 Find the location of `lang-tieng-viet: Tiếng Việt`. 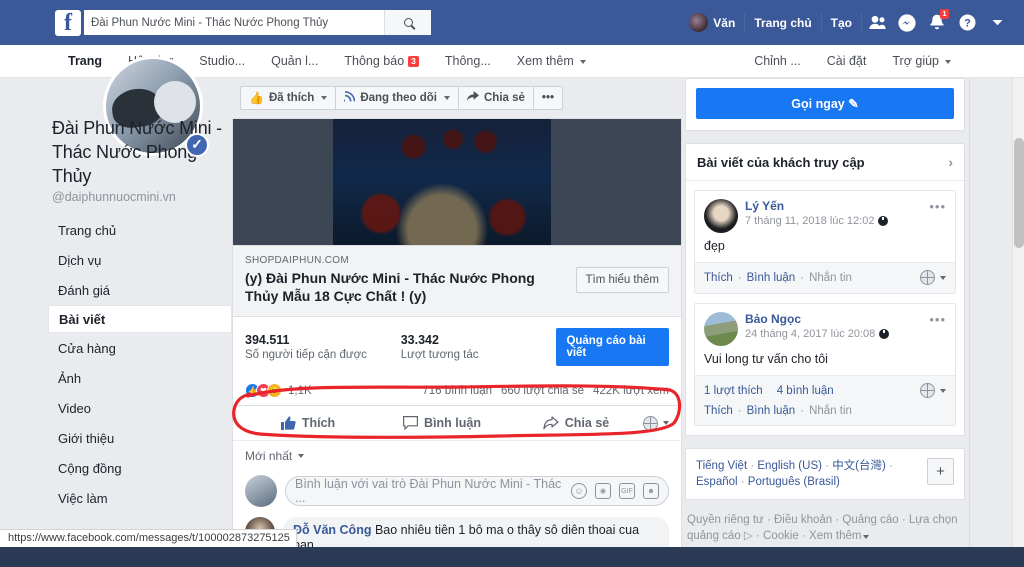

lang-tieng-viet: Tiếng Việt is located at coordinates (721, 466).